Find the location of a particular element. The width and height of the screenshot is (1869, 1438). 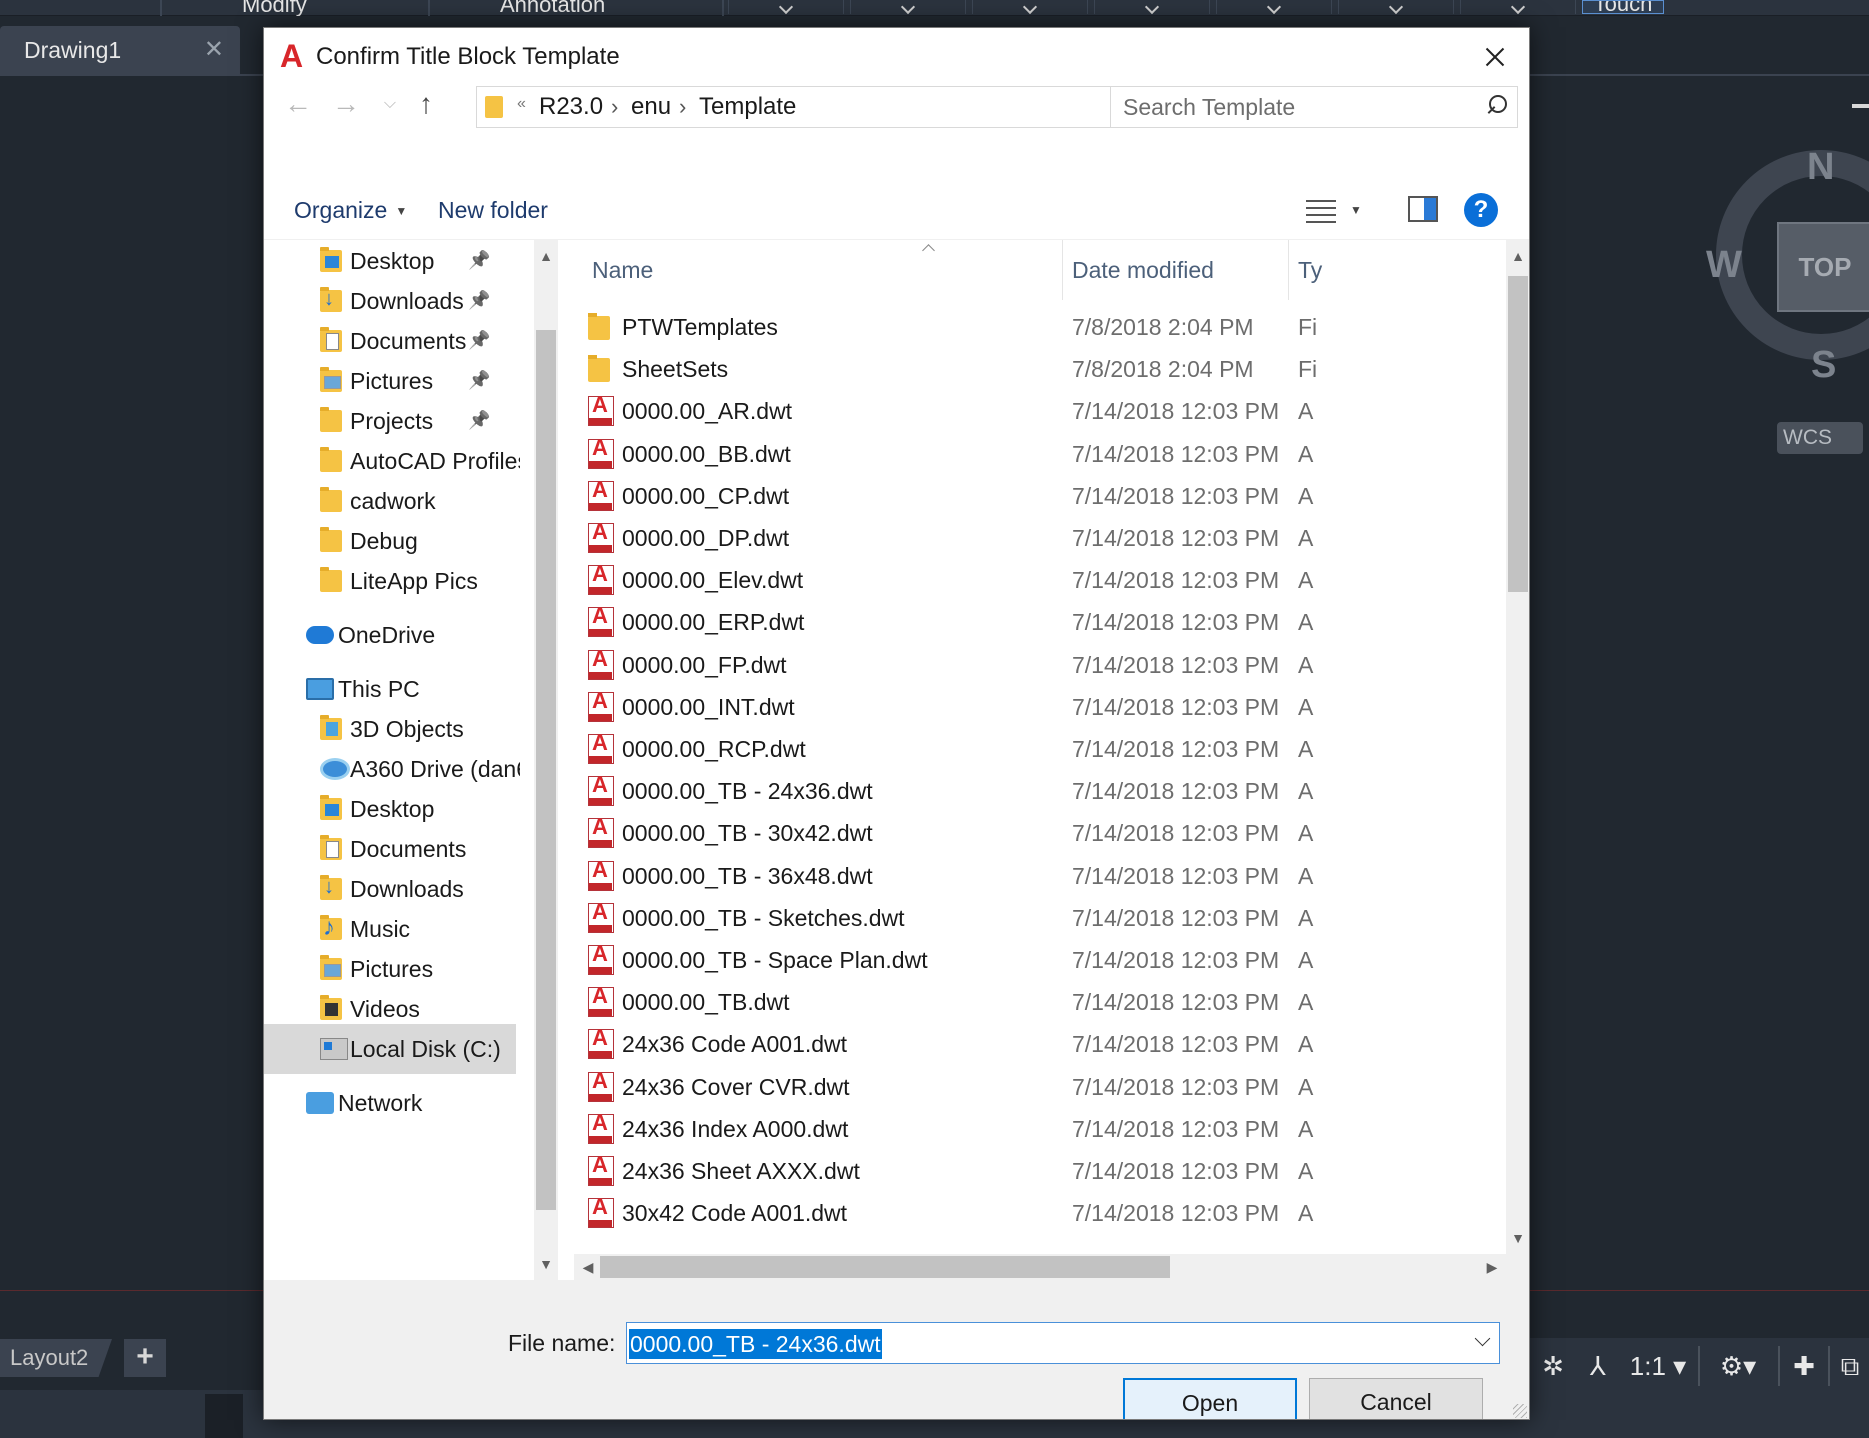

breadcrumb-enu: enu is located at coordinates (651, 107).